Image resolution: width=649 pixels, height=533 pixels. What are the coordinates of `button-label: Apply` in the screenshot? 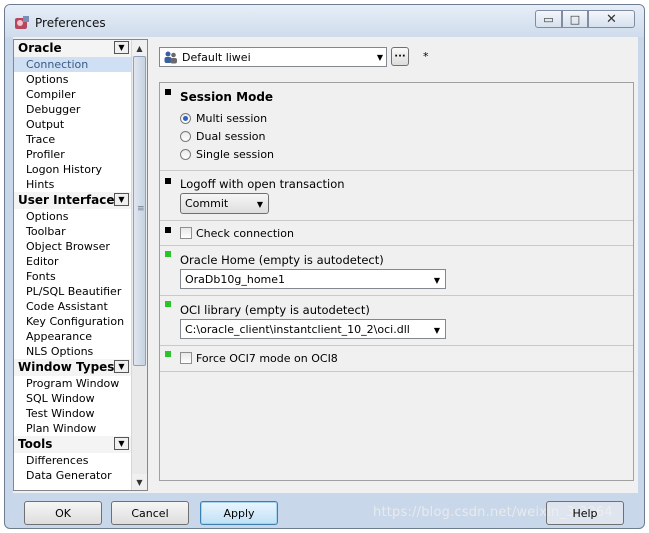 It's located at (239, 513).